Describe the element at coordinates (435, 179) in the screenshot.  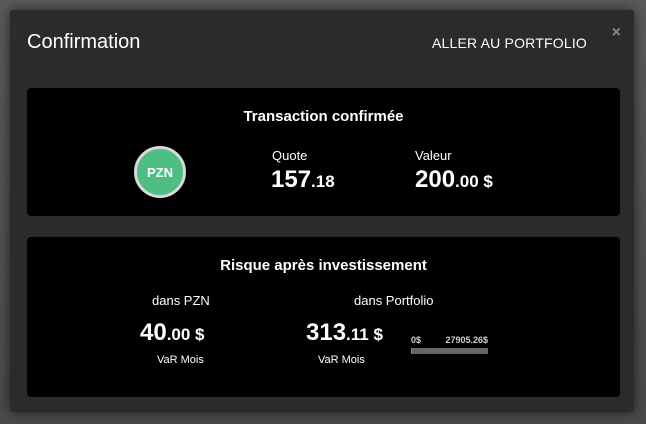
I see `value-int: 200` at that location.